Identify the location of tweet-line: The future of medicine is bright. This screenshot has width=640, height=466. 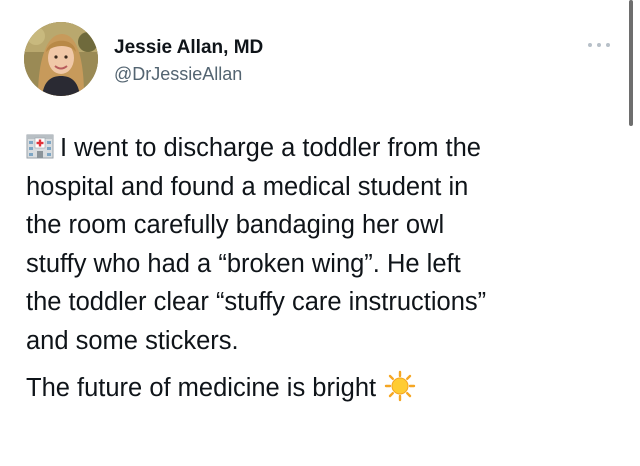
(326, 388).